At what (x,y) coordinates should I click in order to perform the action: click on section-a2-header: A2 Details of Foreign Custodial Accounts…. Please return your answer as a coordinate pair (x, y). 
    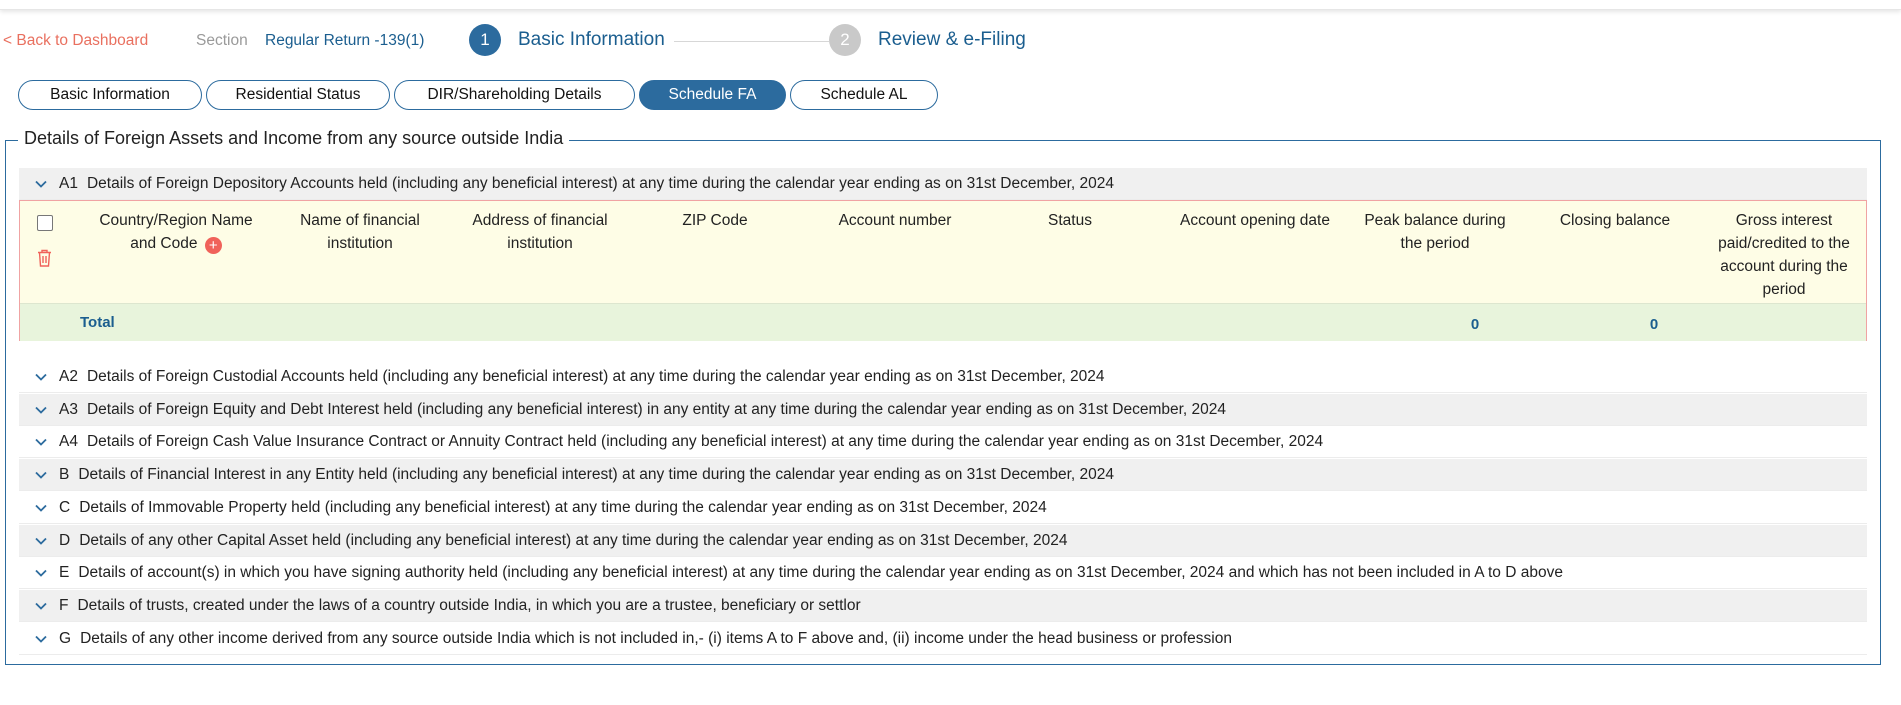
    Looking at the image, I should click on (943, 377).